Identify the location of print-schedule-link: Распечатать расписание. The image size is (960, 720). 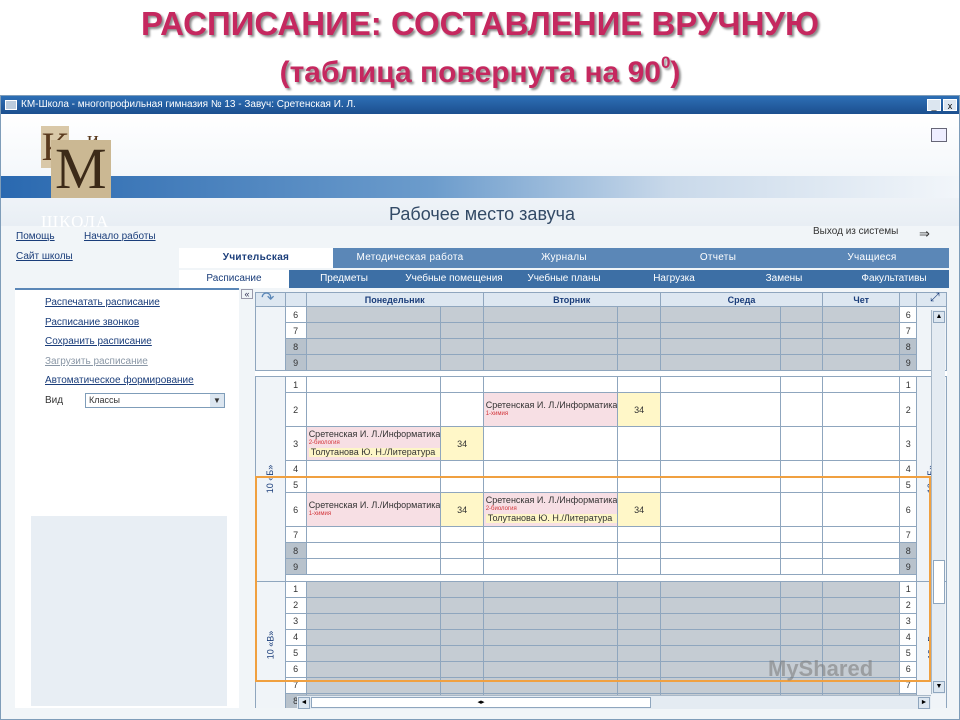
(102, 302).